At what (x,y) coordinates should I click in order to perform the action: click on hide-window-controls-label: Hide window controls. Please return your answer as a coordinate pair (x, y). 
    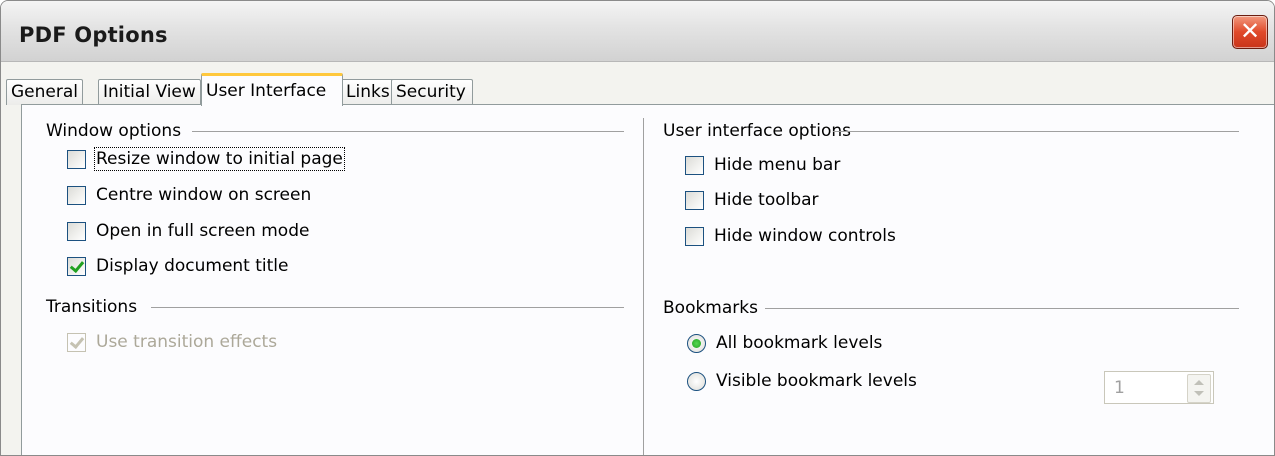
    Looking at the image, I should click on (805, 236).